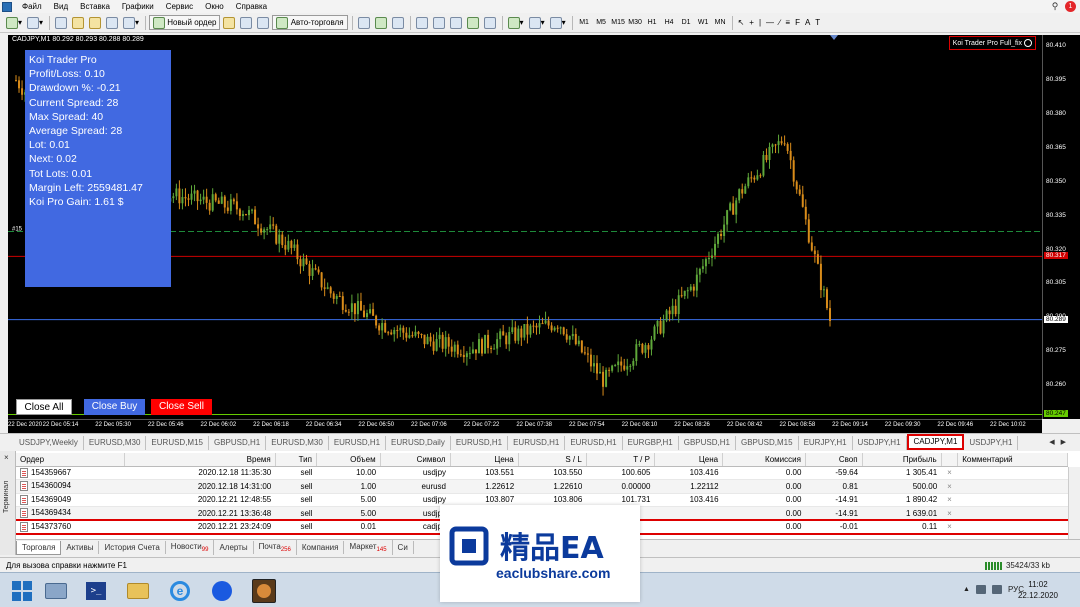 The height and width of the screenshot is (607, 1080). Describe the element at coordinates (817, 23) in the screenshot. I see `label-tool: T` at that location.